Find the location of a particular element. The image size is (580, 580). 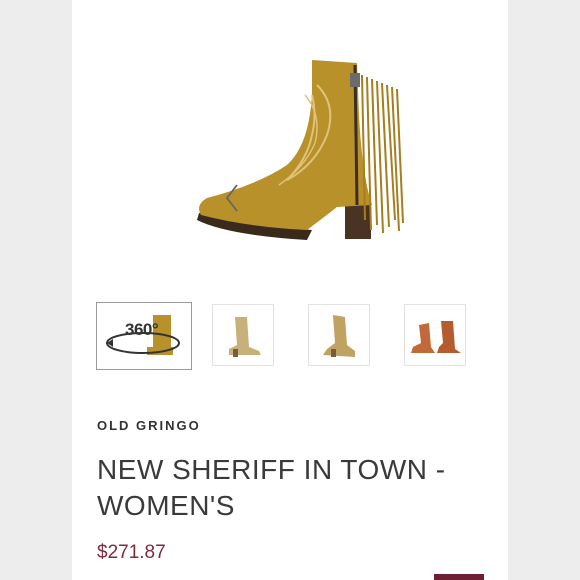

chevron-right-icon is located at coordinates (461, 143).